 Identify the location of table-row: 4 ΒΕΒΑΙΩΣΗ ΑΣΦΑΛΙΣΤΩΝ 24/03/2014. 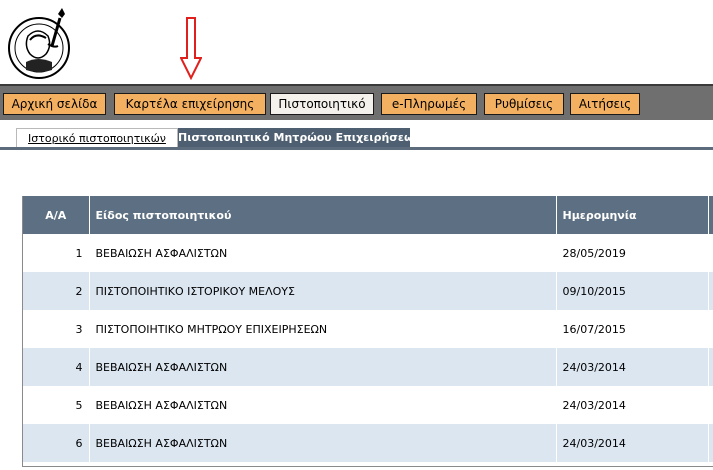
(368, 367).